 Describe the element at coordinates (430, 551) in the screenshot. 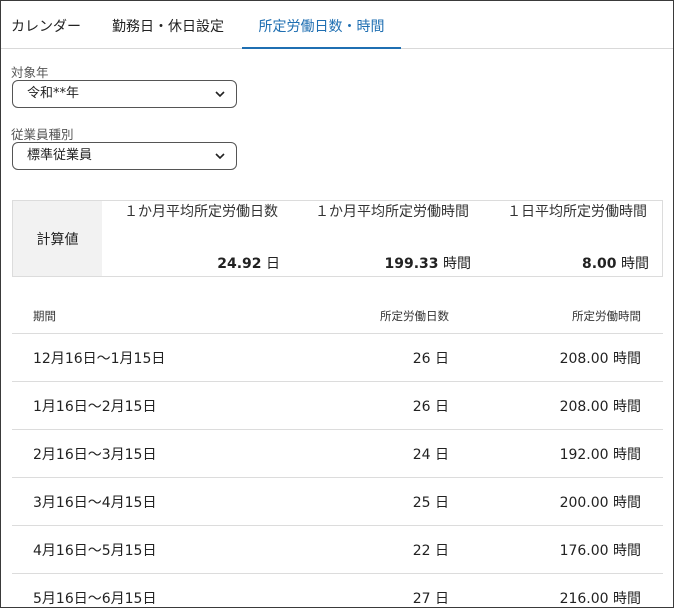

I see `cell-days: 22 日` at that location.